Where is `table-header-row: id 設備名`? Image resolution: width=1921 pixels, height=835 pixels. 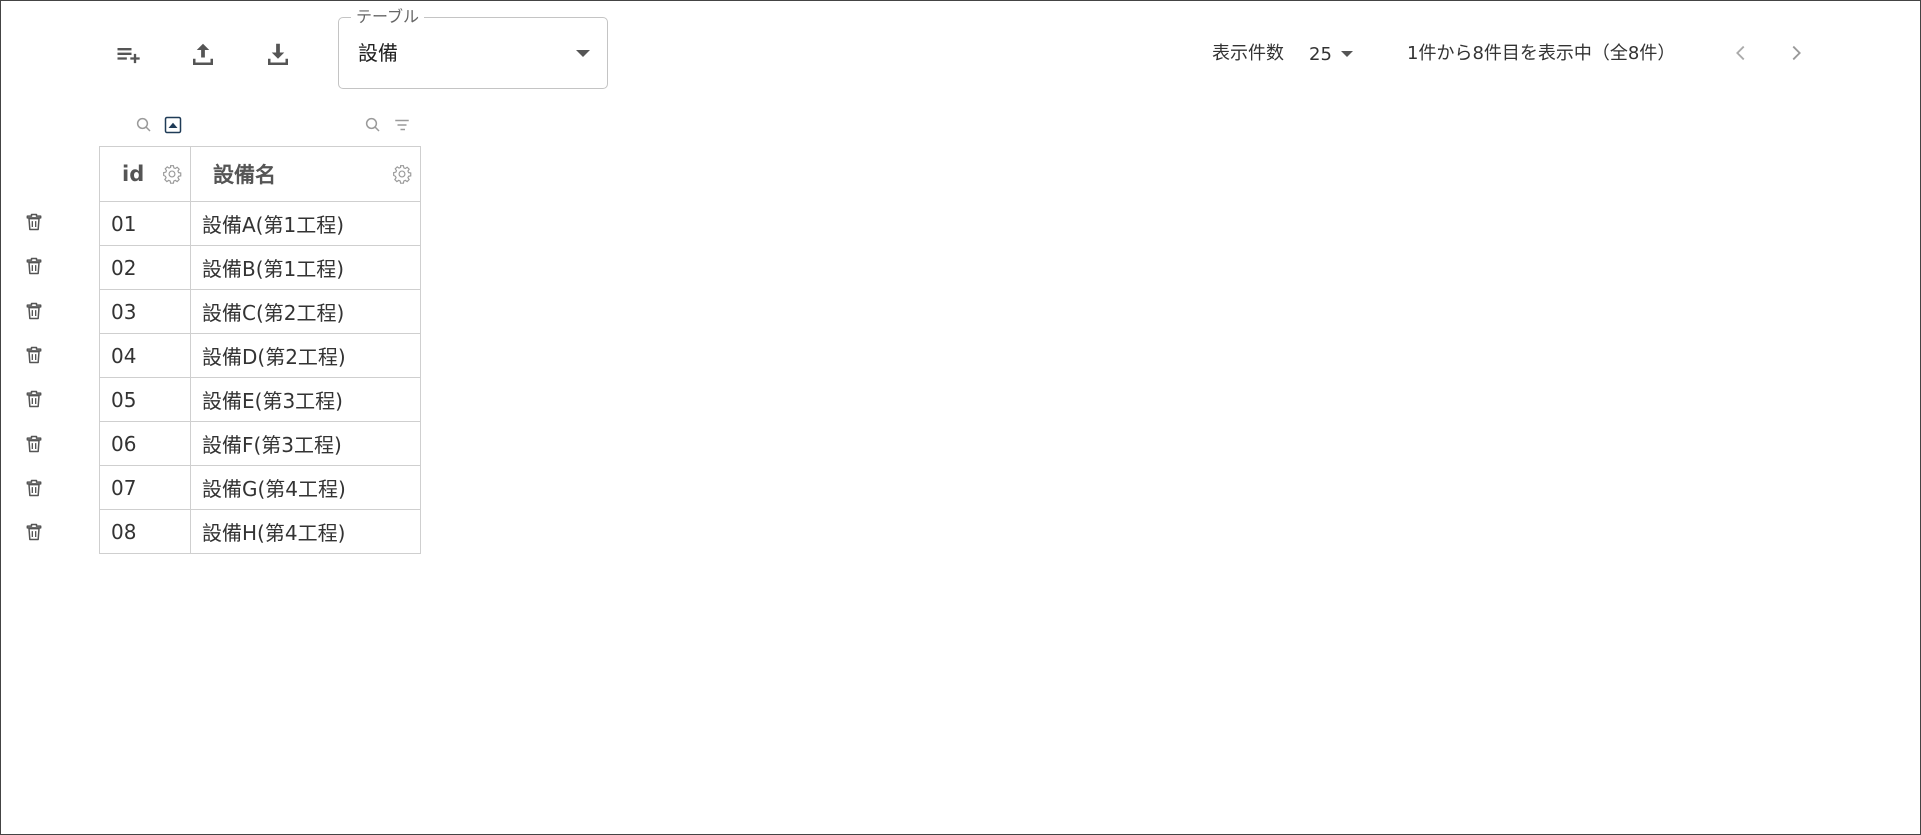 table-header-row: id 設備名 is located at coordinates (260, 174).